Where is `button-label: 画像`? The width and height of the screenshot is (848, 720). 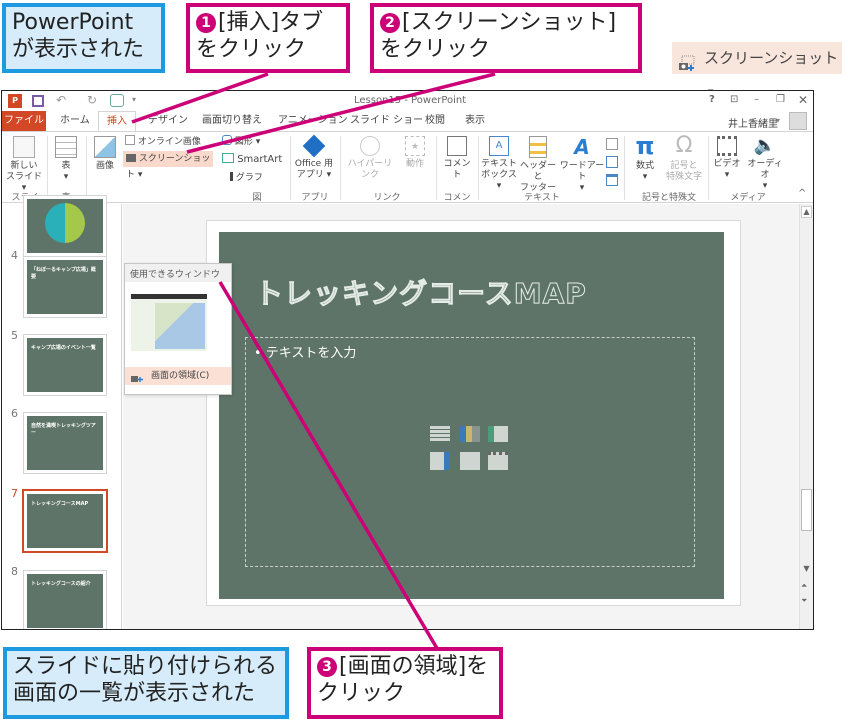 button-label: 画像 is located at coordinates (104, 166).